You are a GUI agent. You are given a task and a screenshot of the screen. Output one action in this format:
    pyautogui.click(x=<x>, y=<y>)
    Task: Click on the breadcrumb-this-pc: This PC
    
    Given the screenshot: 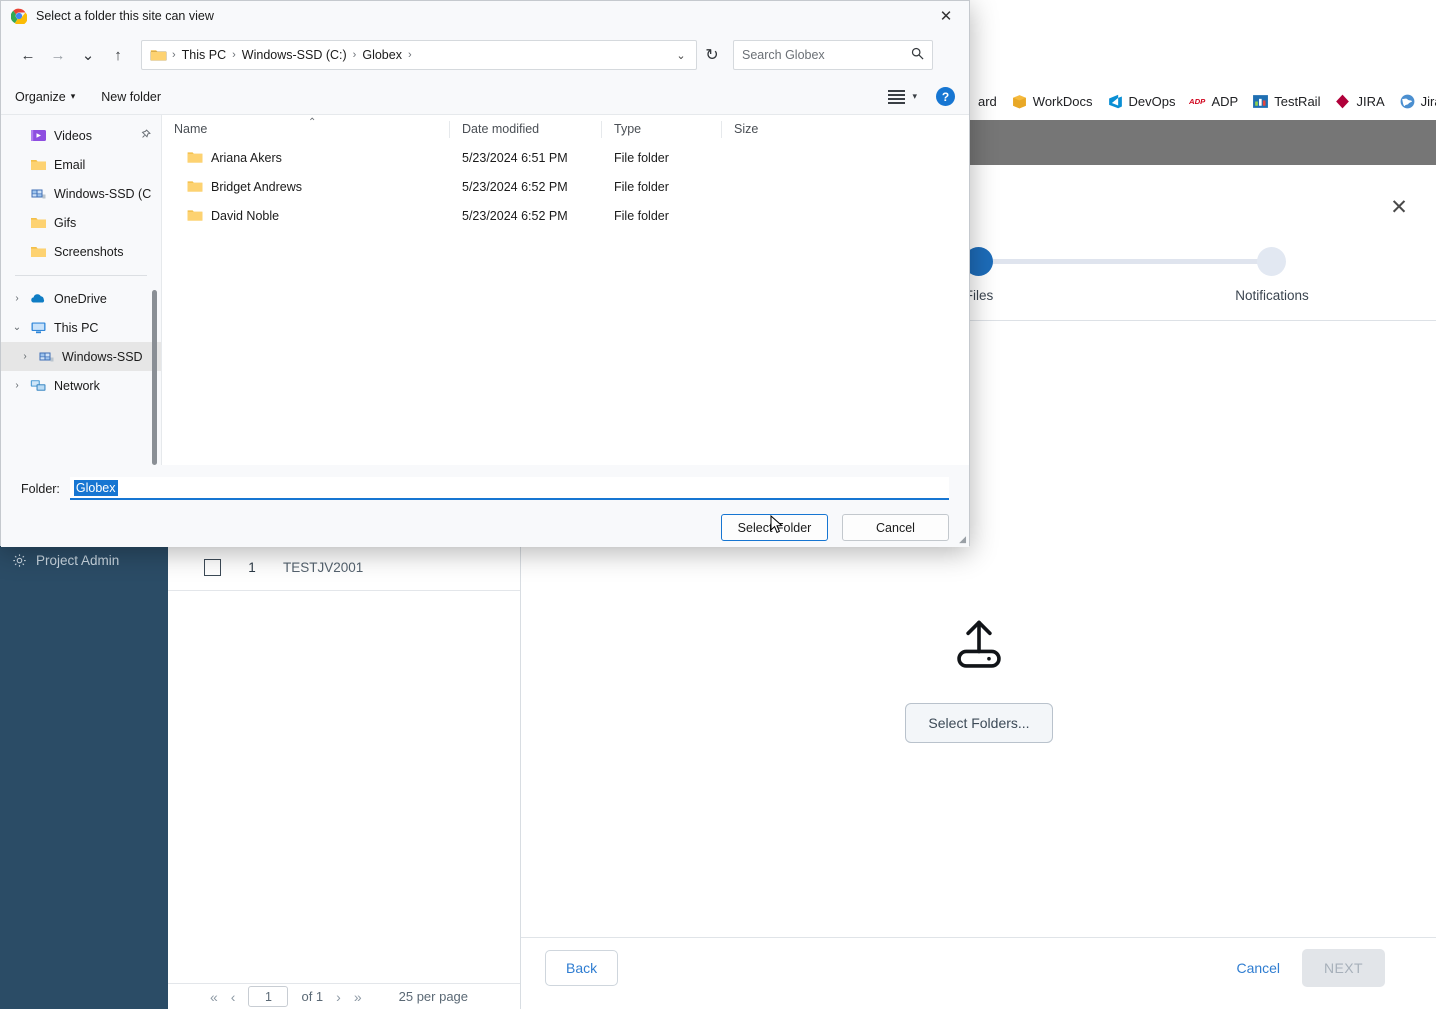 What is the action you would take?
    pyautogui.click(x=204, y=55)
    